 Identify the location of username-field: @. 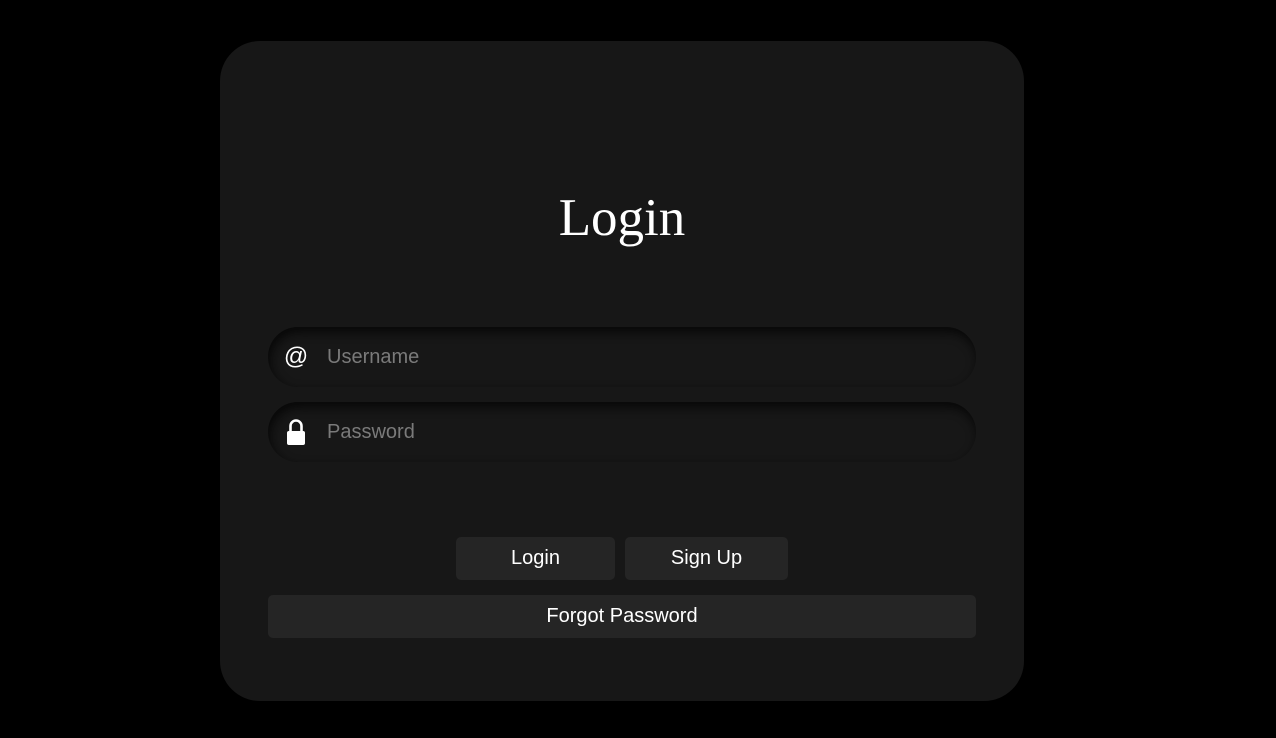
(622, 357).